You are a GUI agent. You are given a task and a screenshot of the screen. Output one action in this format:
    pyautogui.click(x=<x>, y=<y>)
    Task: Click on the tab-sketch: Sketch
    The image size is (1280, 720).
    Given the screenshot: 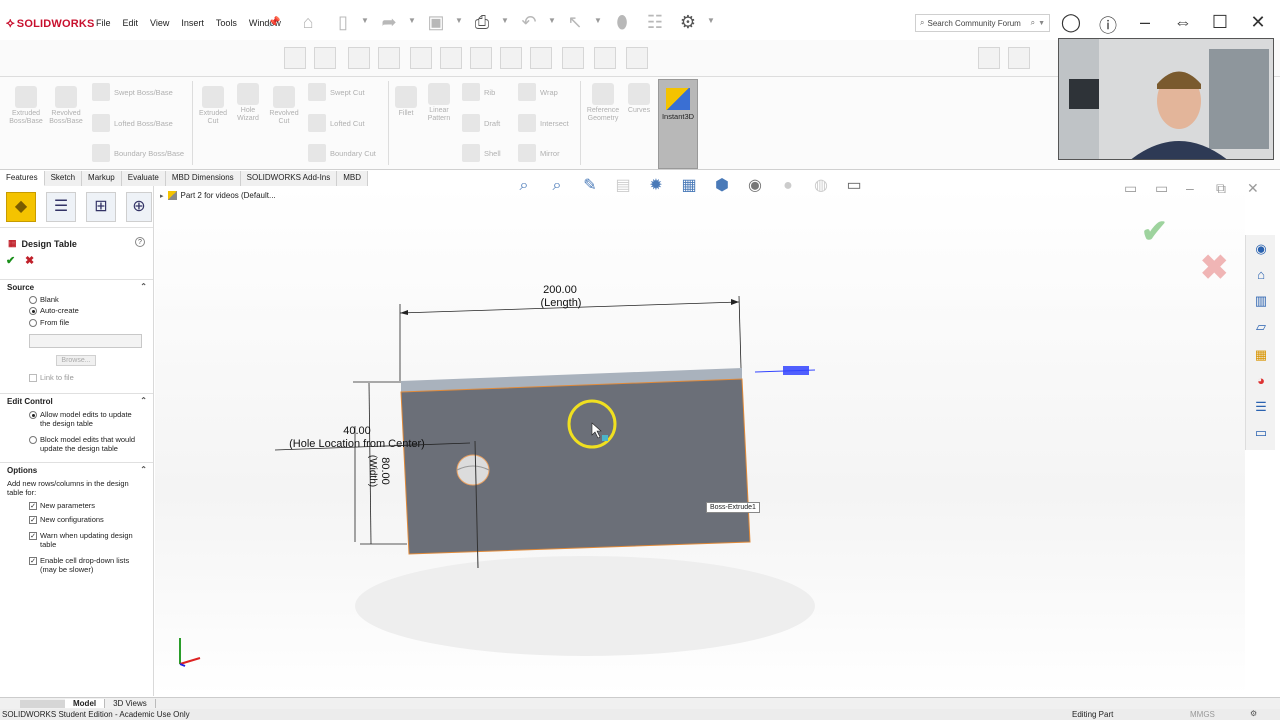 What is the action you would take?
    pyautogui.click(x=64, y=178)
    